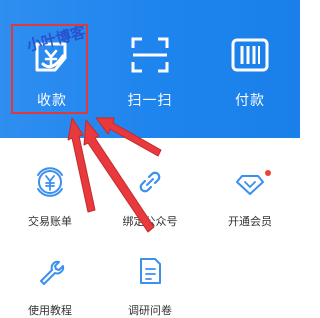  I want to click on scan-button: 扫一扫, so click(150, 80).